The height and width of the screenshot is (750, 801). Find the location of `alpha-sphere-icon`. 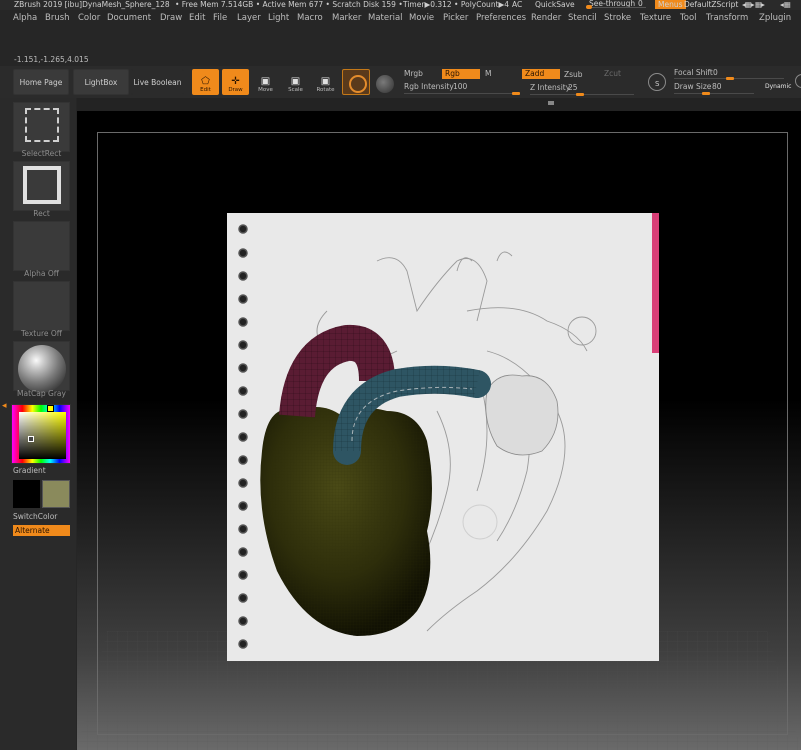

alpha-sphere-icon is located at coordinates (385, 84).